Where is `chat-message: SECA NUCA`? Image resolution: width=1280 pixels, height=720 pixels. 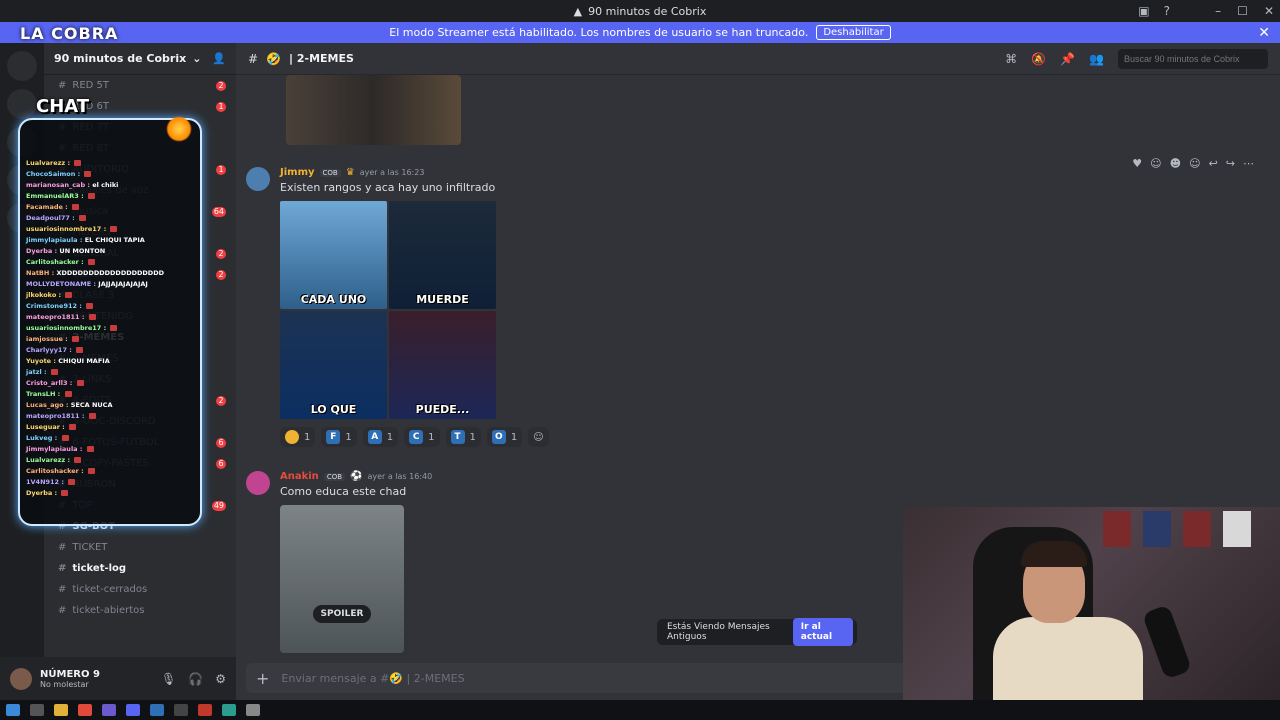 chat-message: SECA NUCA is located at coordinates (91, 405).